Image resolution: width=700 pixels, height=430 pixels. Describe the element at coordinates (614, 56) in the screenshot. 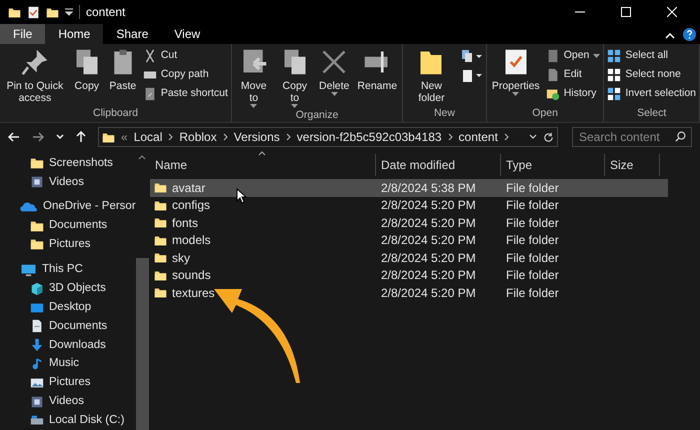

I see `select-all-icon` at that location.